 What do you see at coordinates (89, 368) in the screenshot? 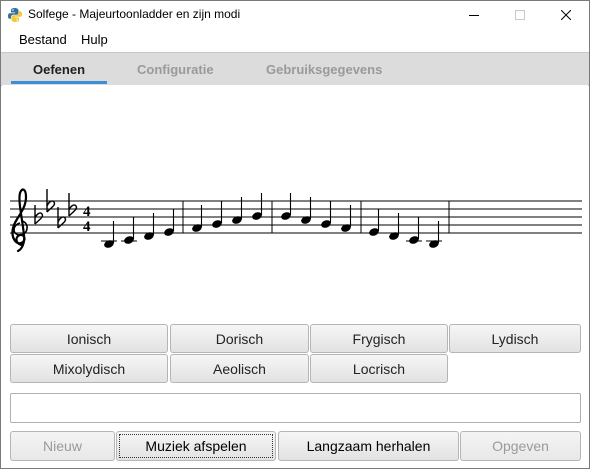
I see `mode-mixolydisch-button: Mixolydisch` at bounding box center [89, 368].